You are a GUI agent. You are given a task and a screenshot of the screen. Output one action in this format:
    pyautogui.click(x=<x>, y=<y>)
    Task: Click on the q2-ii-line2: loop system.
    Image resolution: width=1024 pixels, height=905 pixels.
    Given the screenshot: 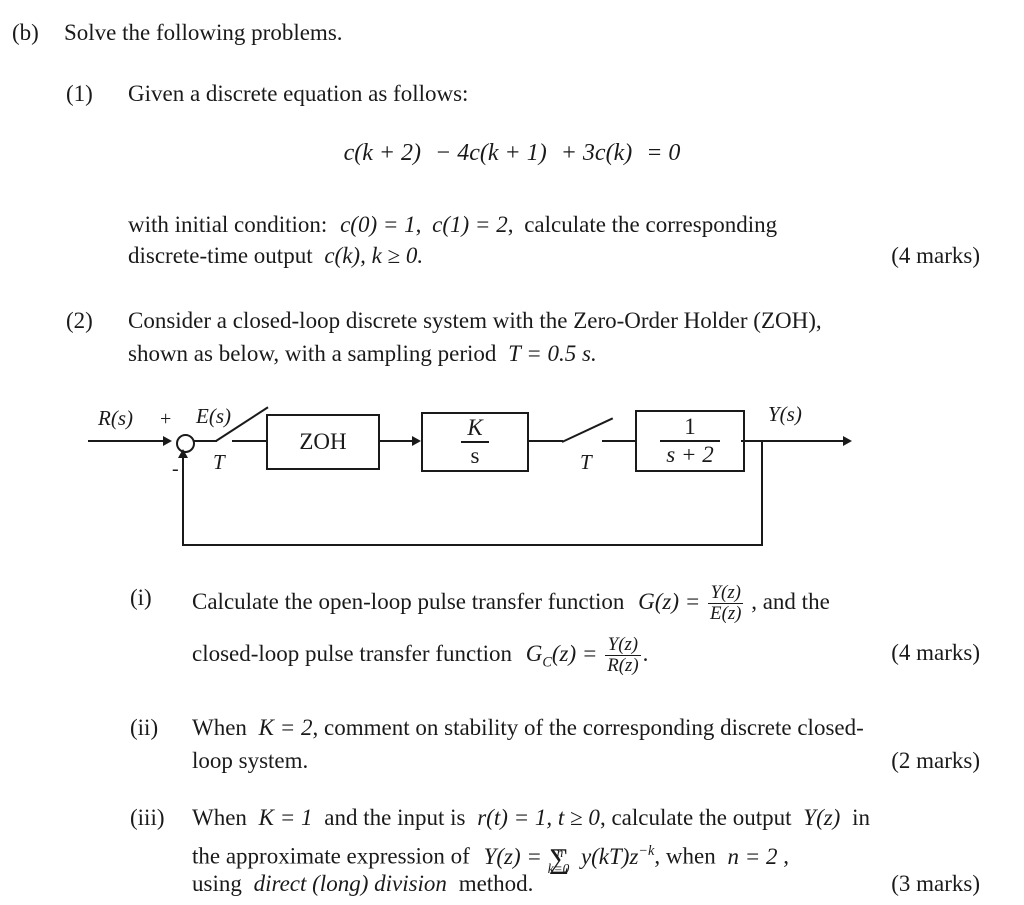 What is the action you would take?
    pyautogui.click(x=250, y=760)
    